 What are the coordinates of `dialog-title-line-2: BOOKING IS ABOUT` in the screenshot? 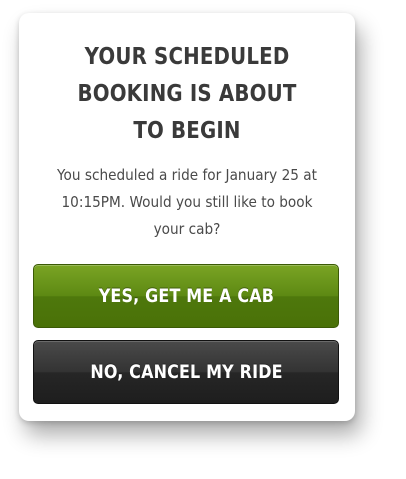 It's located at (187, 94).